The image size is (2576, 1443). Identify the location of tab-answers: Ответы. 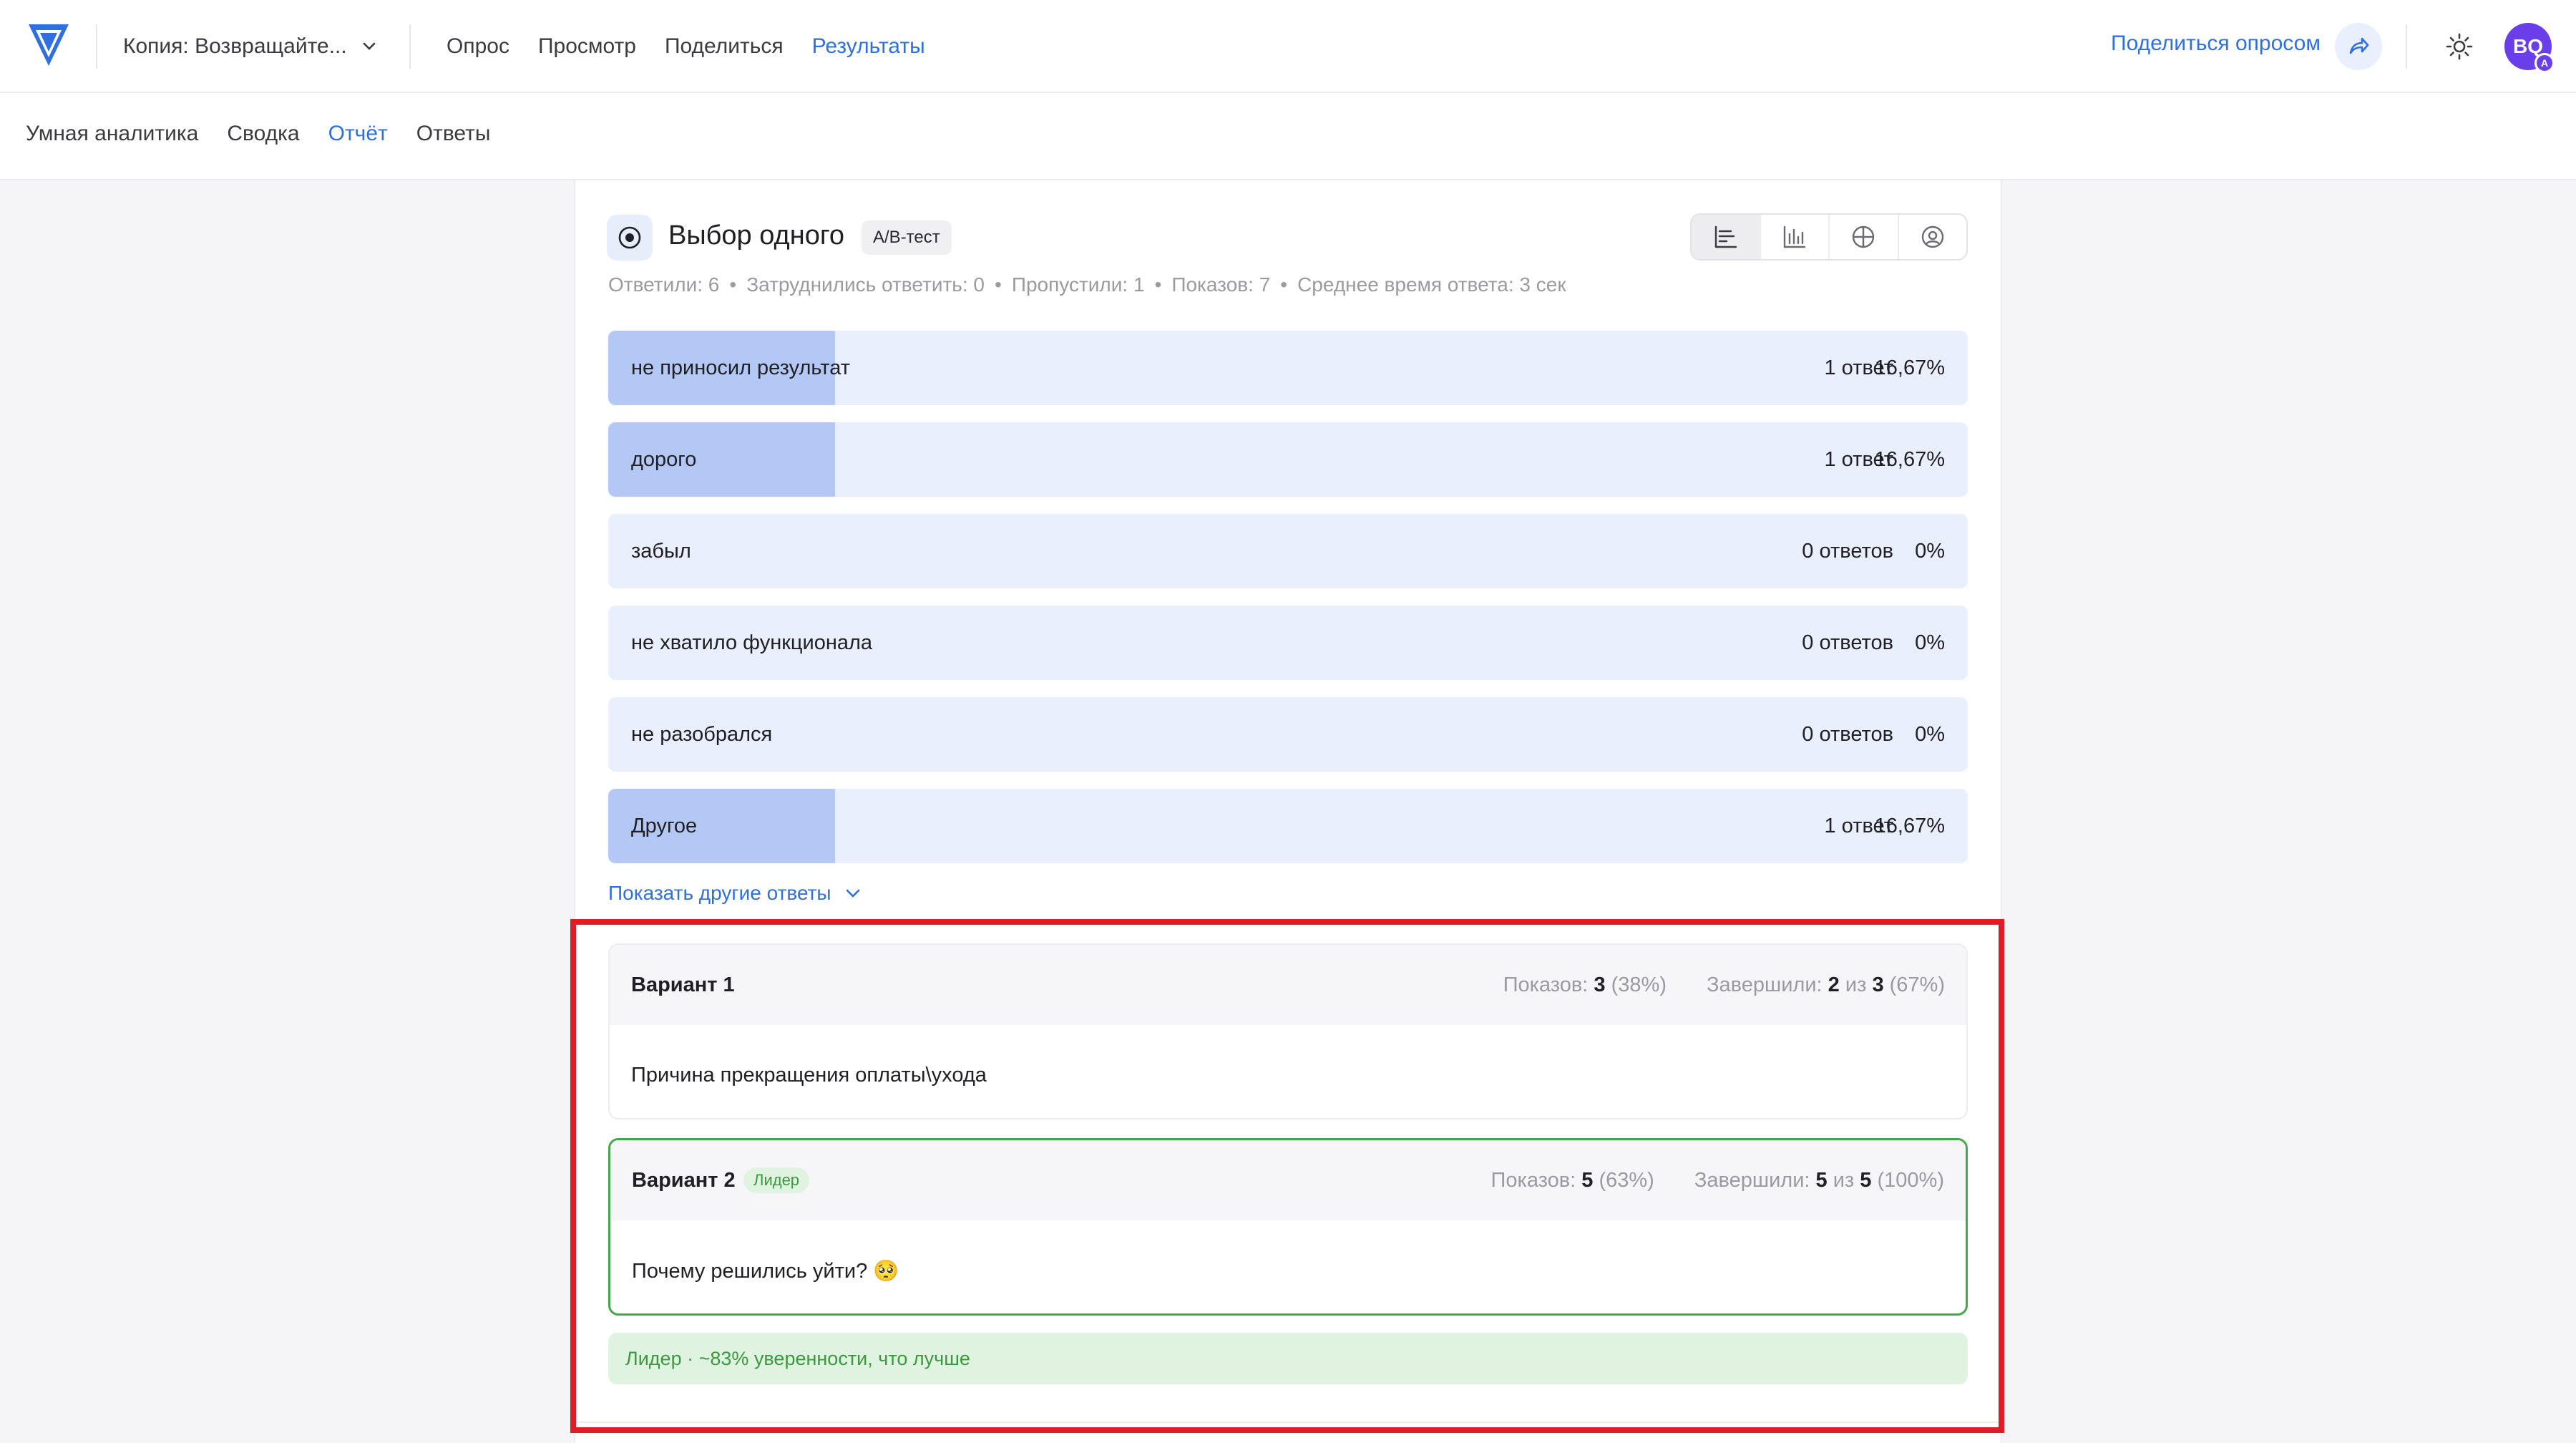
(453, 134).